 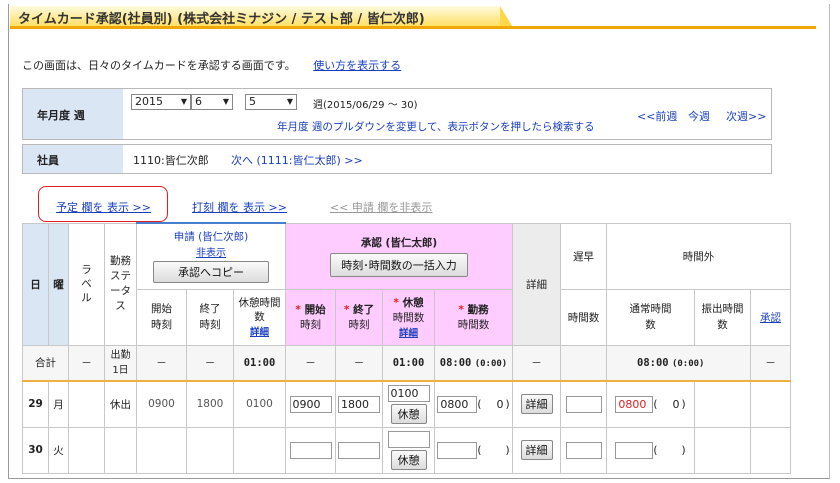 I want to click on table-row: 30 火 休憩 () 詳細 (), so click(x=406, y=450).